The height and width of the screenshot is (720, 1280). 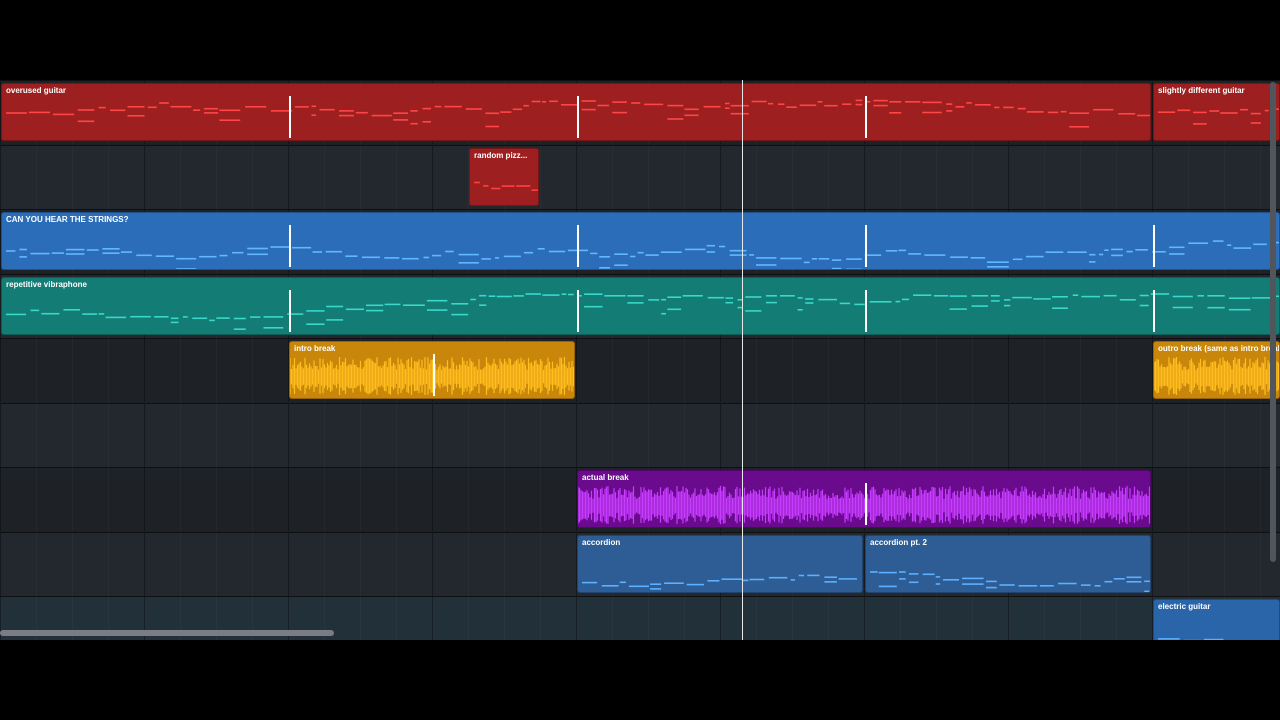 I want to click on clip-accordion-pt-2: accordion pt. 2, so click(x=1008, y=564).